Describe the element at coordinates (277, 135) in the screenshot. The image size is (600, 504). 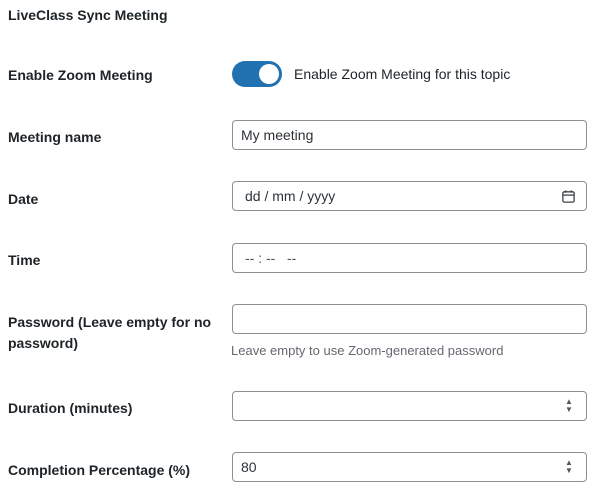
I see `meeting-name-value: My meeting` at that location.